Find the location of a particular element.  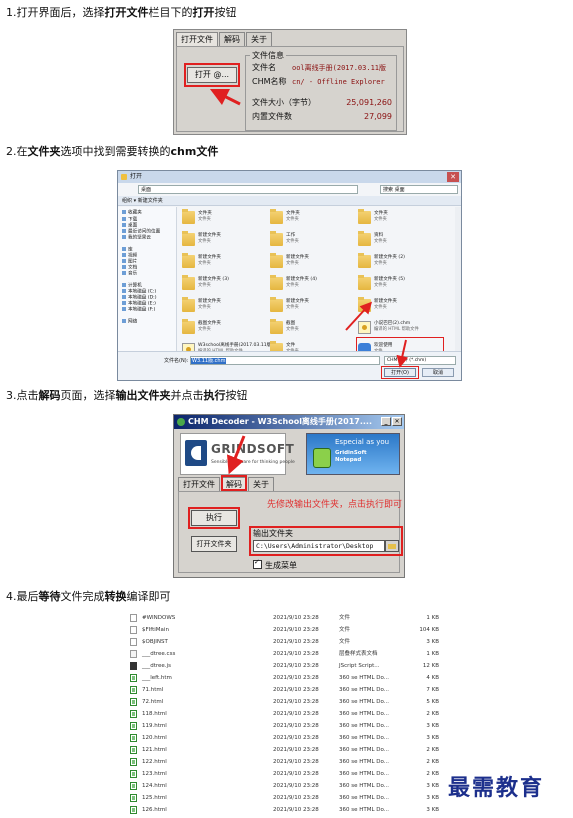

open-folder-button: 打开文件夹 is located at coordinates (214, 544).